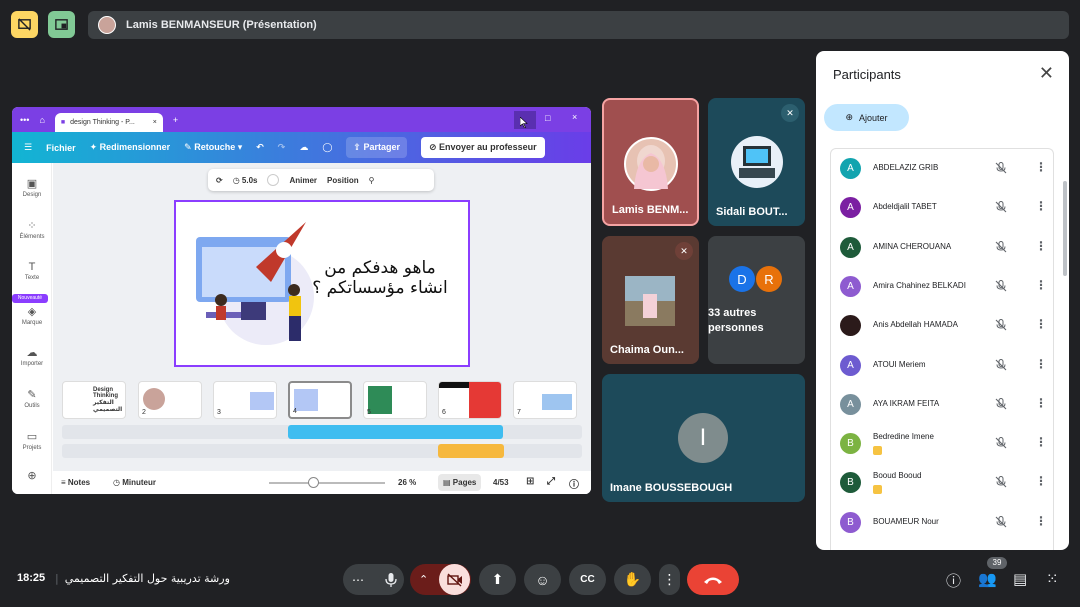 The width and height of the screenshot is (1080, 607). I want to click on file-menu: Fichier, so click(61, 148).